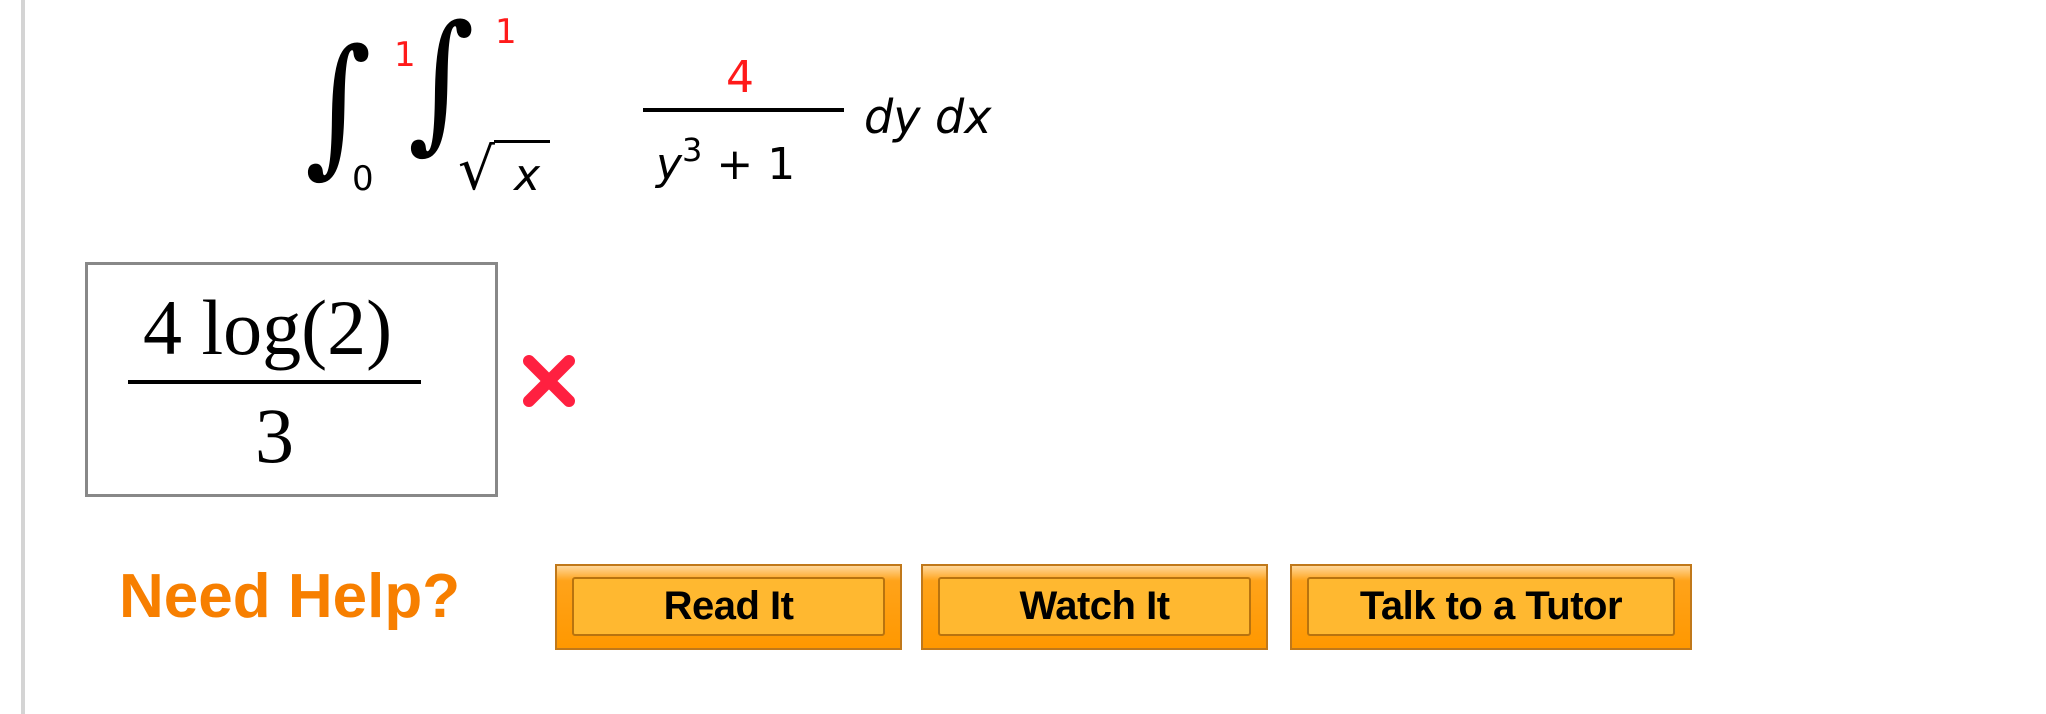 This screenshot has height=714, width=2046. I want to click on watch-it-button: Watch It, so click(1094, 607).